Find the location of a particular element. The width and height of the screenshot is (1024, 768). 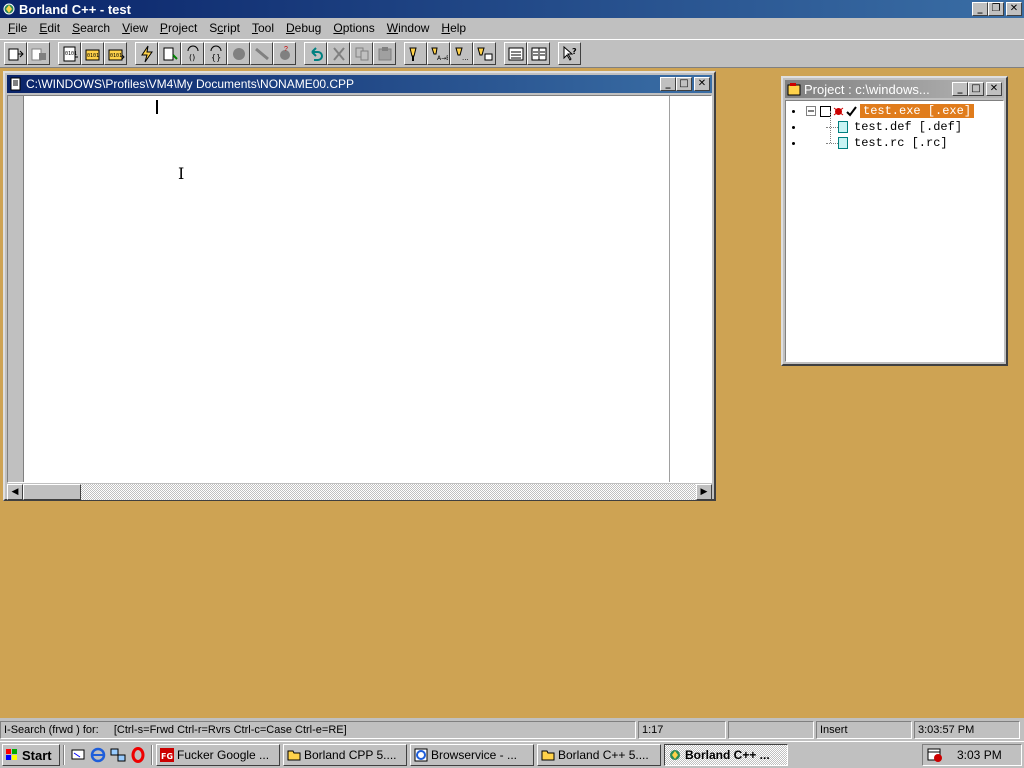

save-file-button is located at coordinates (38, 53).